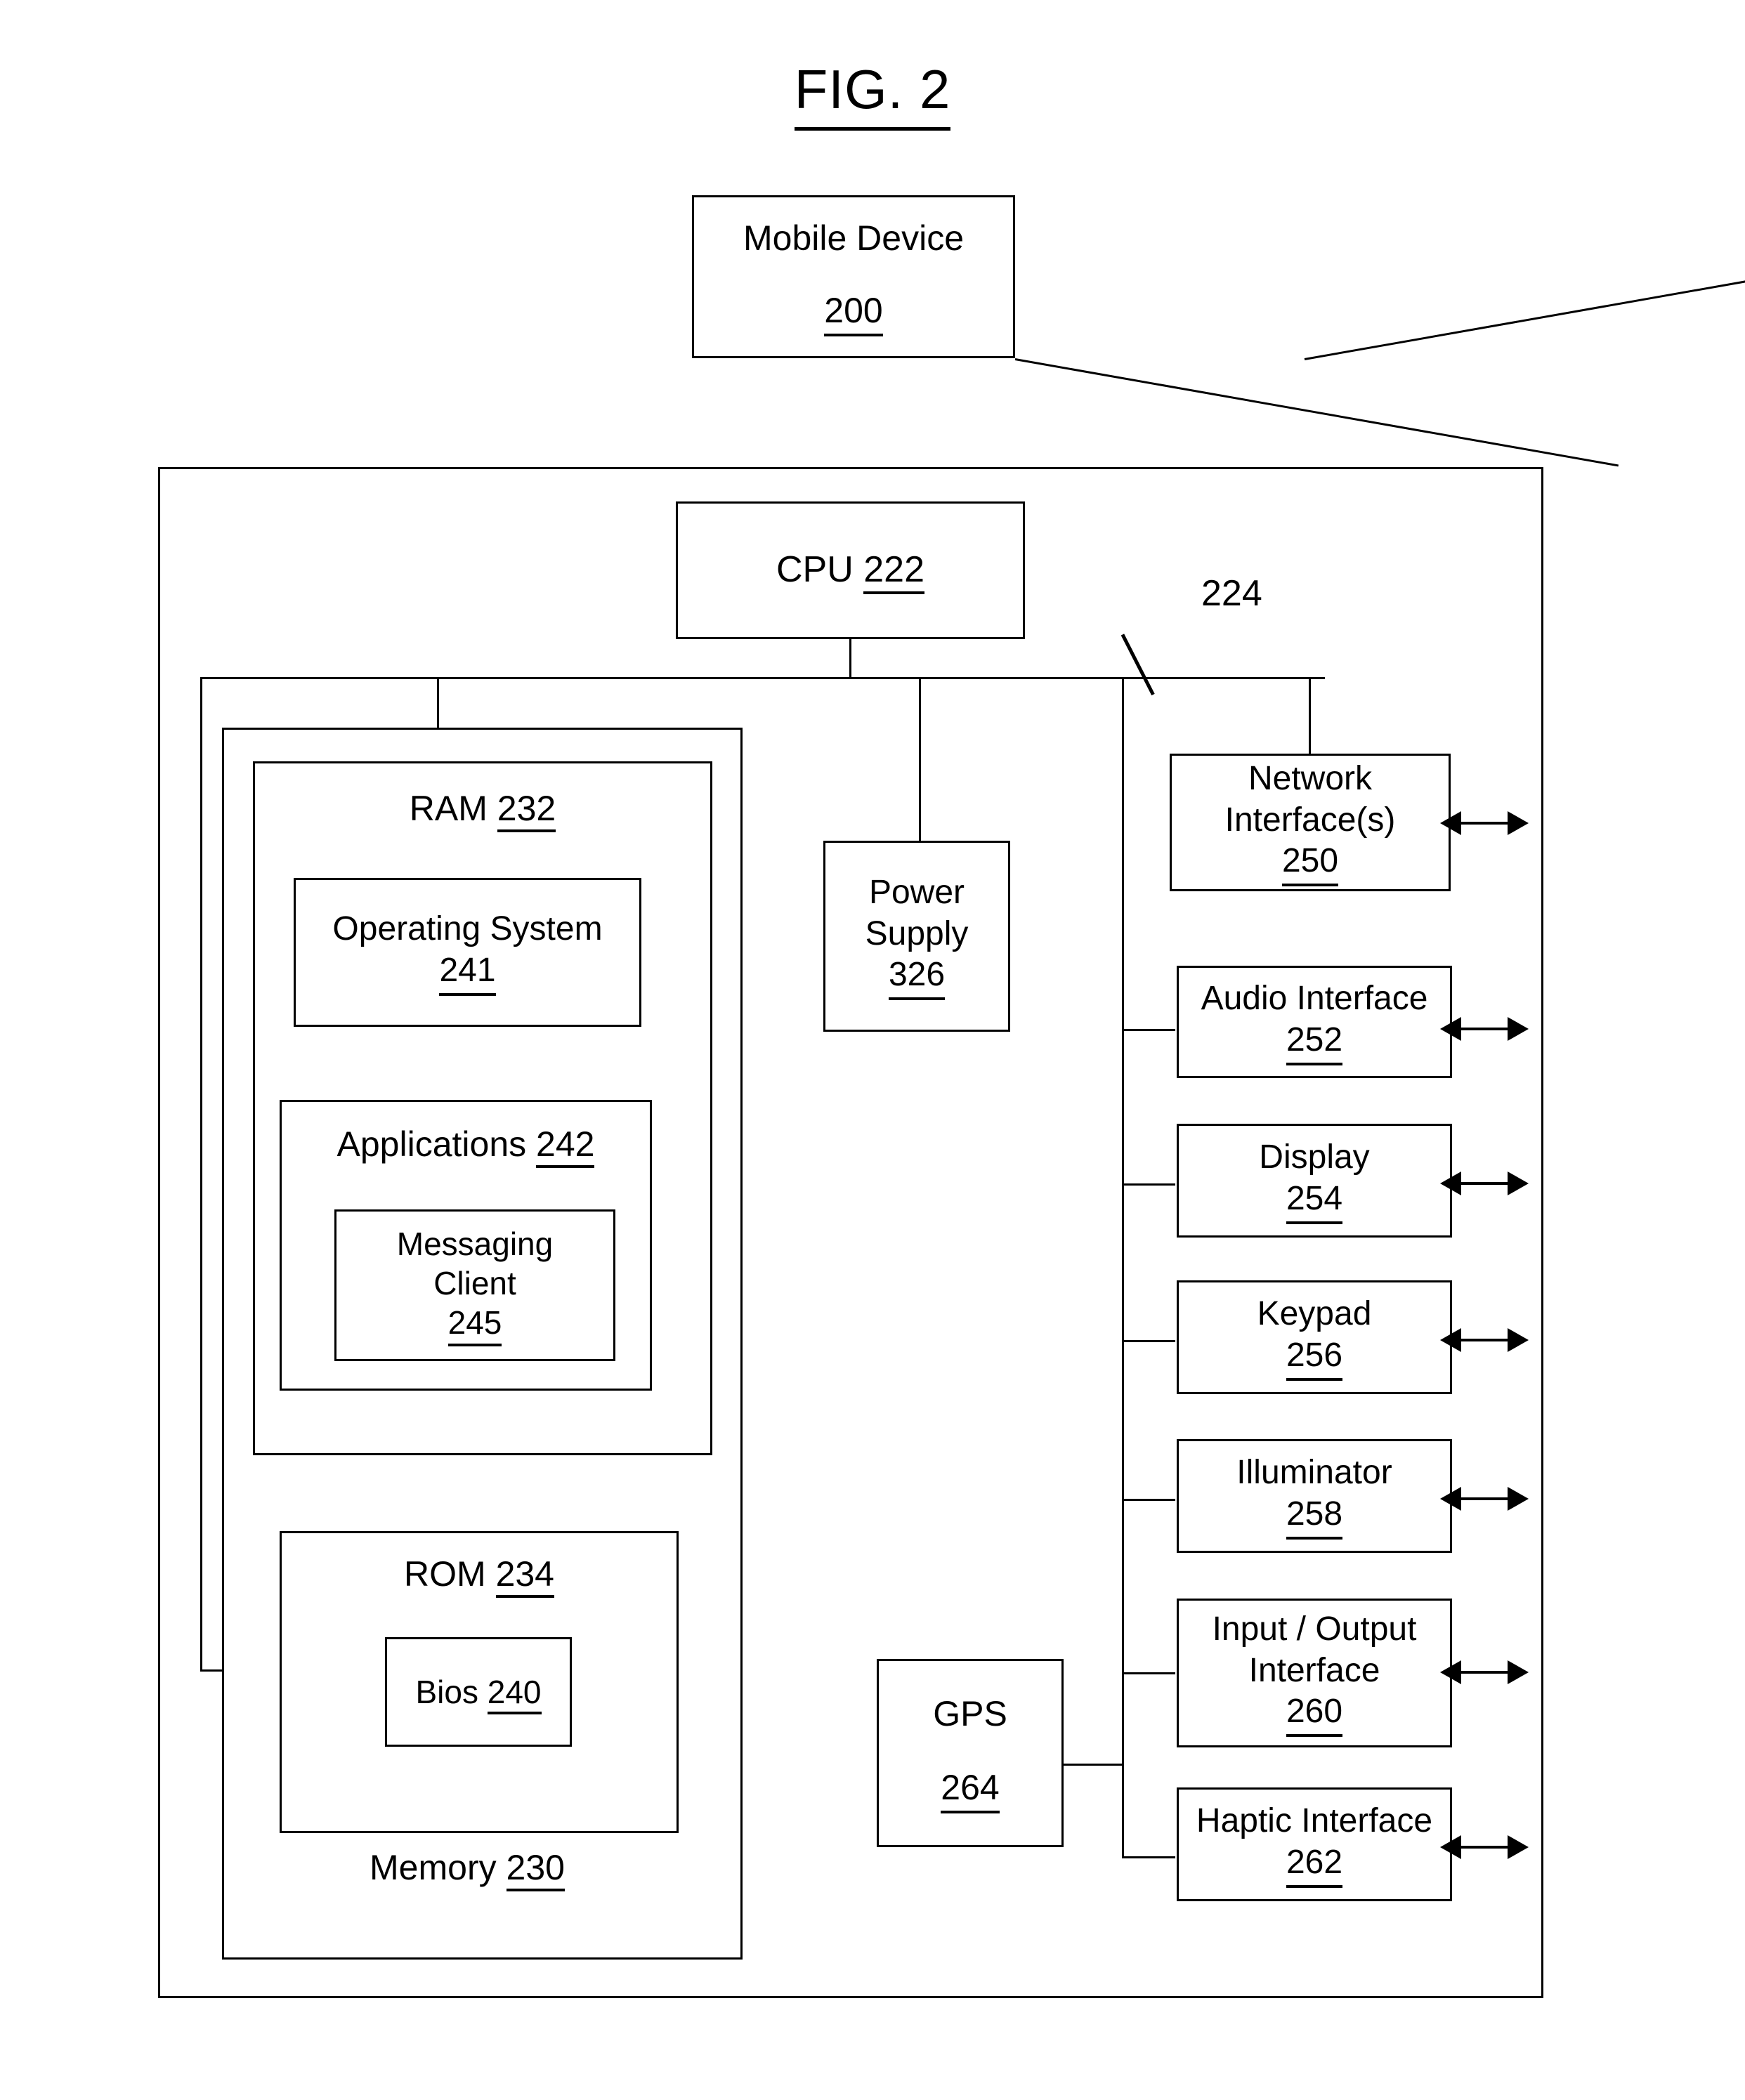 This screenshot has width=1745, height=2100. I want to click on messaging-client-box: Messaging Client 245, so click(474, 1285).